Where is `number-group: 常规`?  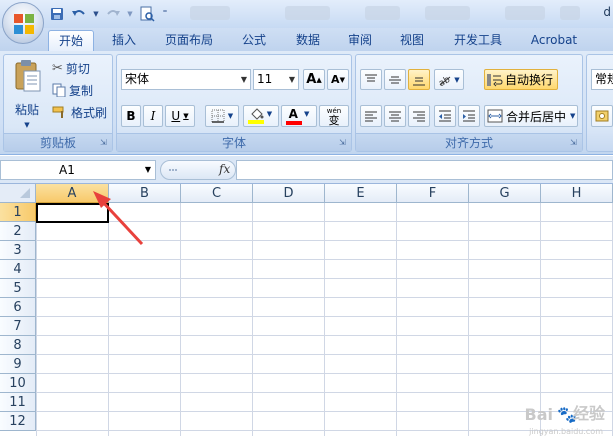 number-group: 常规 is located at coordinates (599, 103).